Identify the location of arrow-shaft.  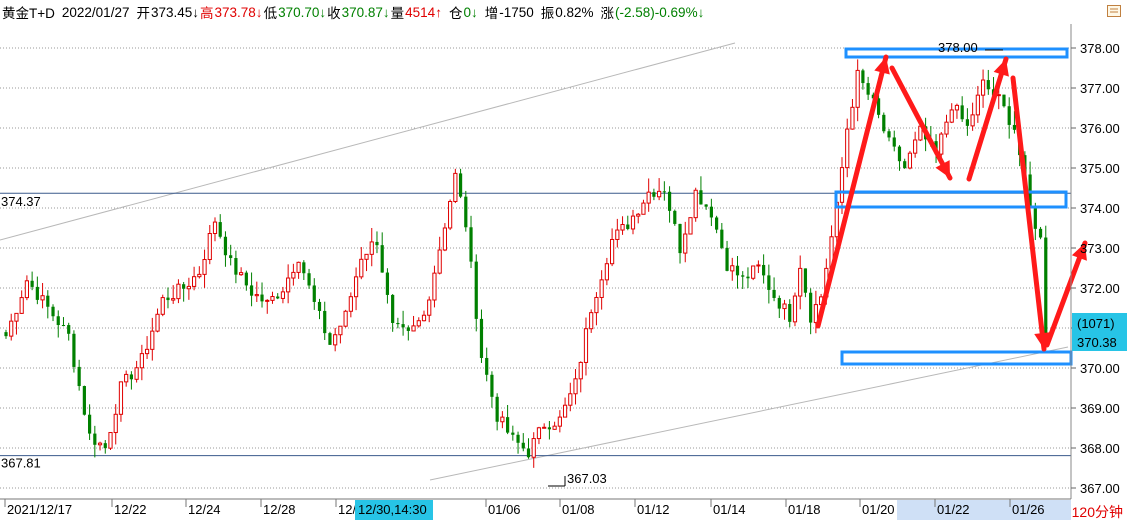
(1028, 213).